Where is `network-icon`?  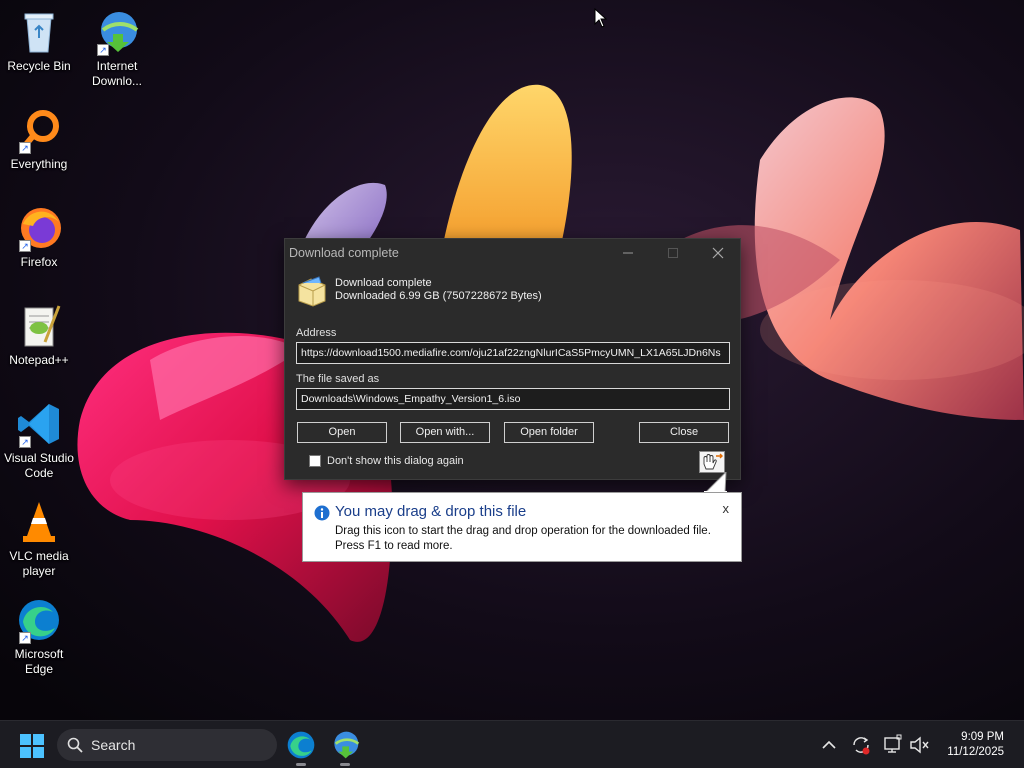 network-icon is located at coordinates (893, 743).